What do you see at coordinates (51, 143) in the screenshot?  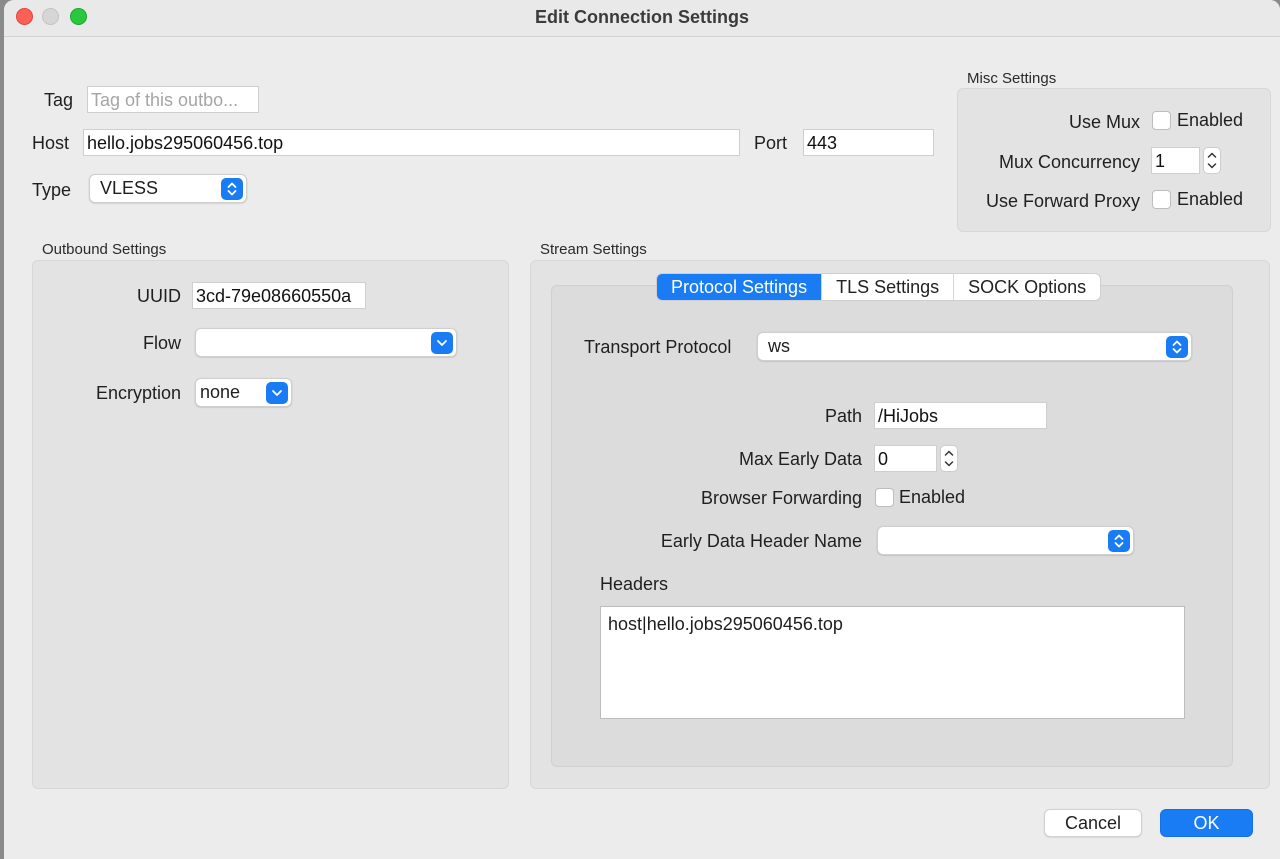 I see `host-label: Host` at bounding box center [51, 143].